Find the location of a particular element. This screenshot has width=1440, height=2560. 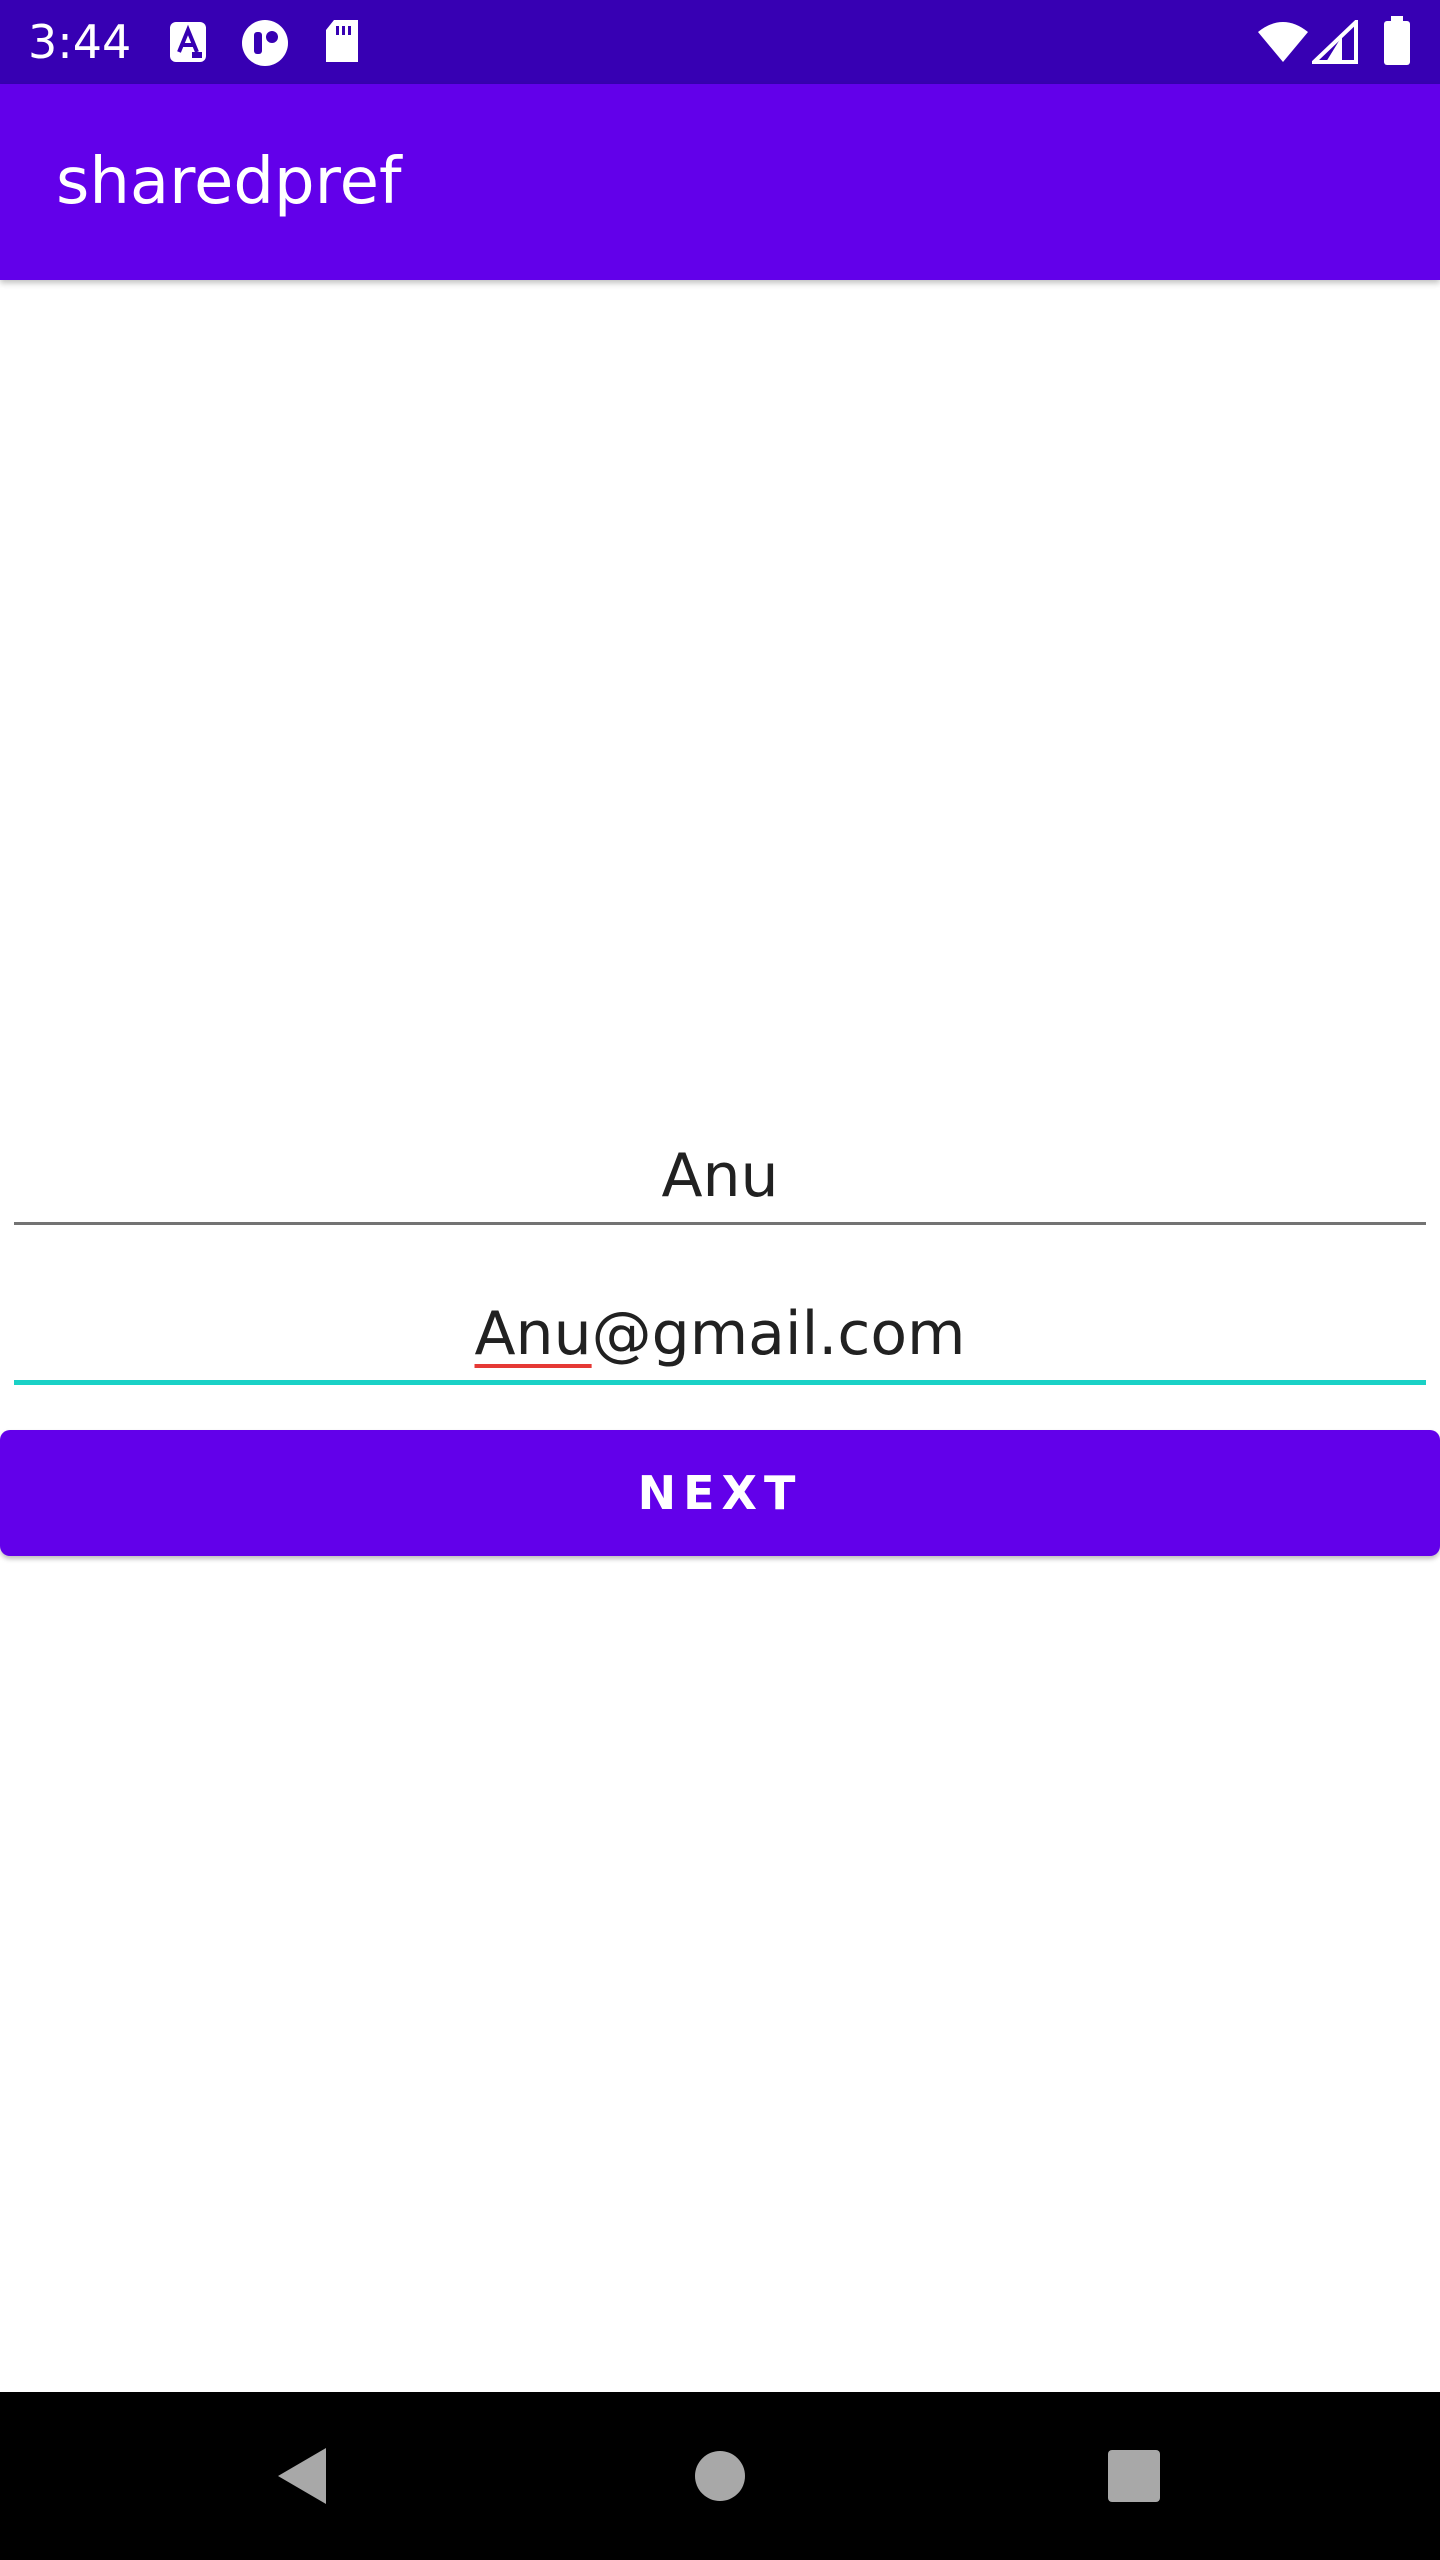

app-bar: sharedpref is located at coordinates (720, 182).